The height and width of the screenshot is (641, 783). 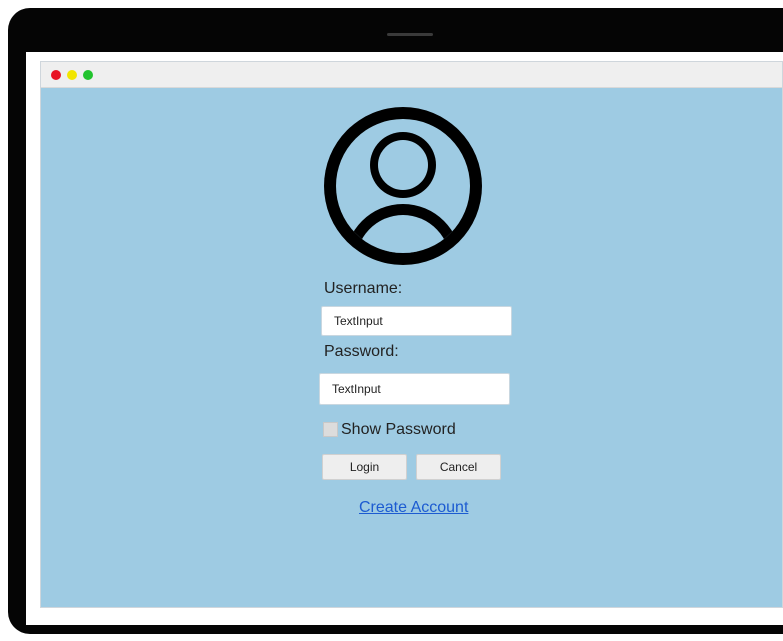 I want to click on maximize-window-button, so click(x=88, y=75).